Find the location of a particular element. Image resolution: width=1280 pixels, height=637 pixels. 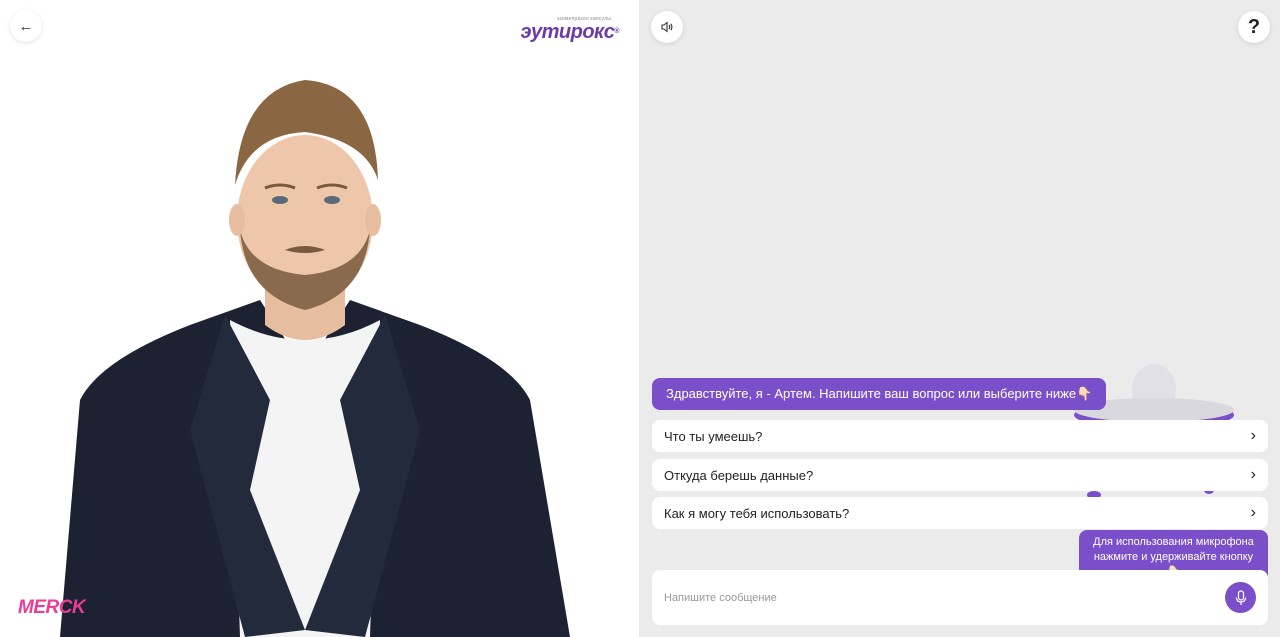

microphone-icon is located at coordinates (1240, 597).